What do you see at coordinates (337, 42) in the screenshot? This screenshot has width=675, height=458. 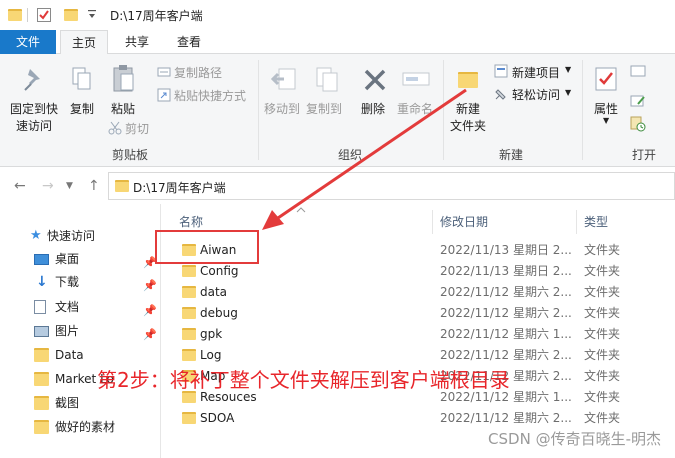 I see `ribbon-tabs: 文件 主页 共享 查看` at bounding box center [337, 42].